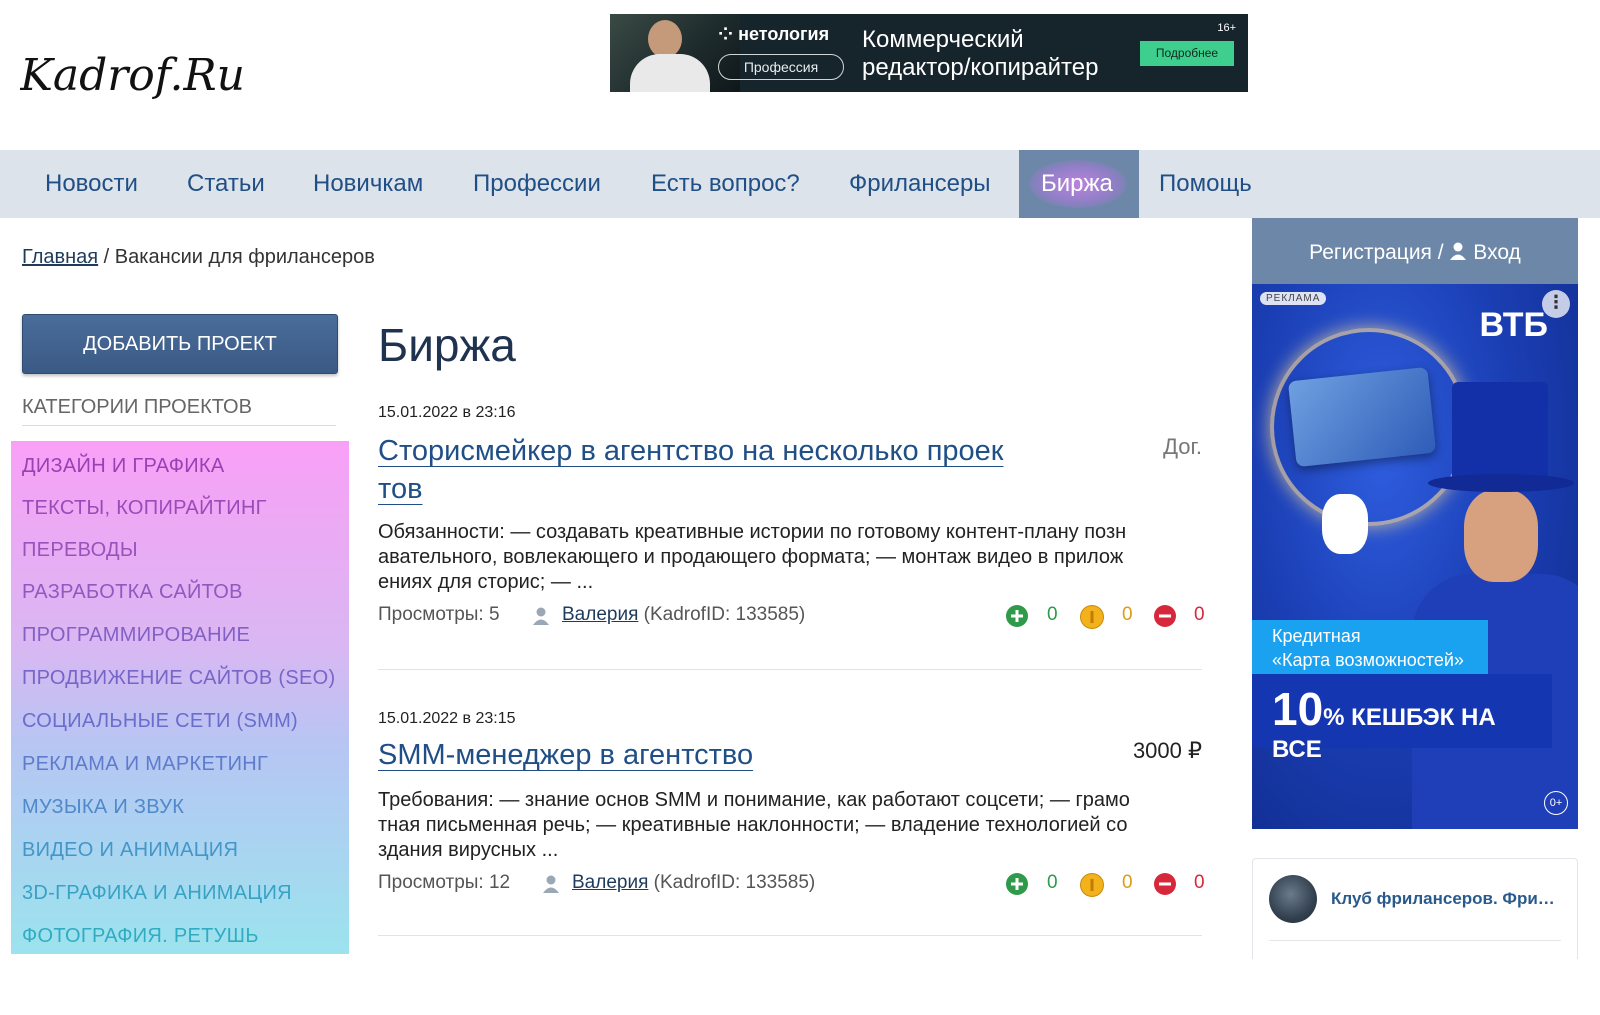 This screenshot has width=1600, height=1015. I want to click on breadcrumb: Главная / Вакансии для фрилансеров, so click(198, 257).